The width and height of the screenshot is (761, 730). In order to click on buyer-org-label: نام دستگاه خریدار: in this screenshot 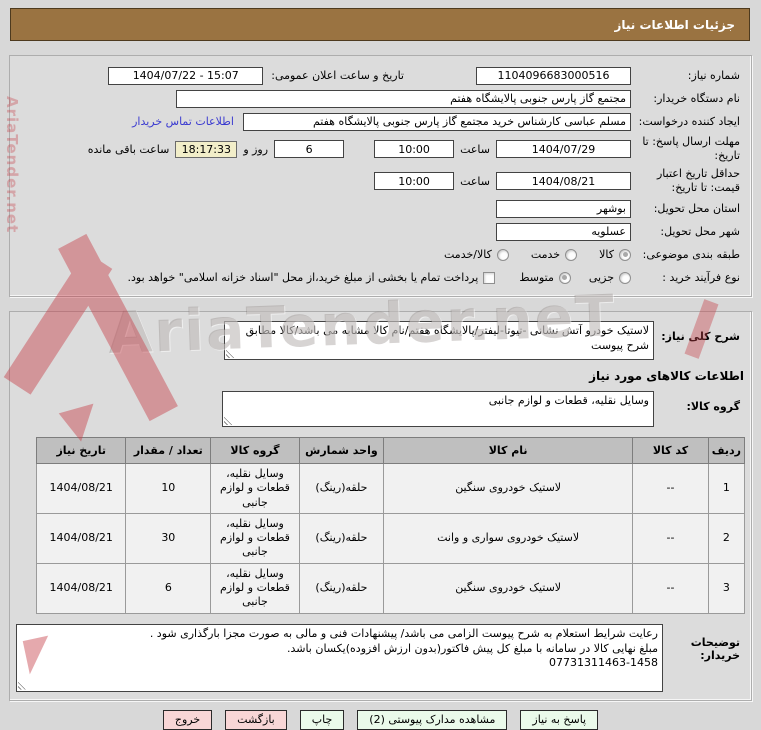, I will do `click(696, 98)`.